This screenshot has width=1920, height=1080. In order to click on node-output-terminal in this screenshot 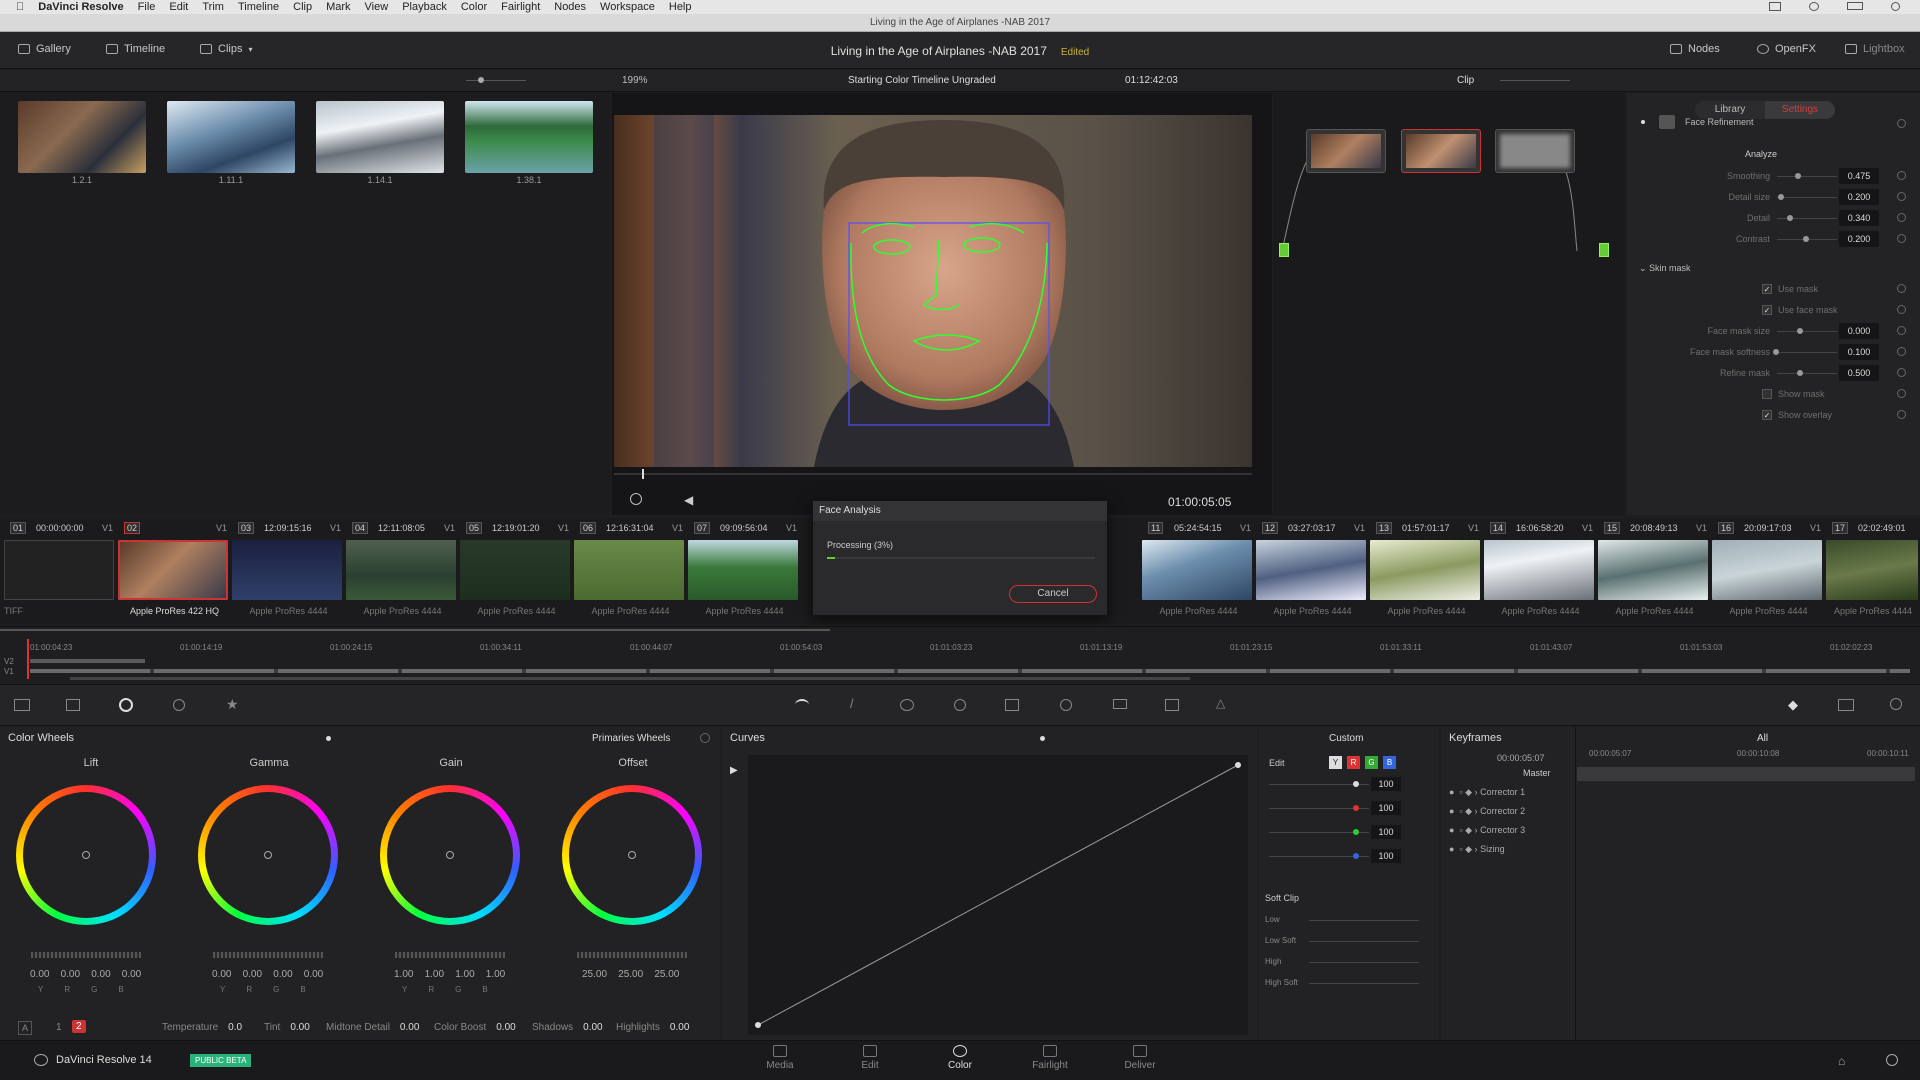, I will do `click(1604, 250)`.